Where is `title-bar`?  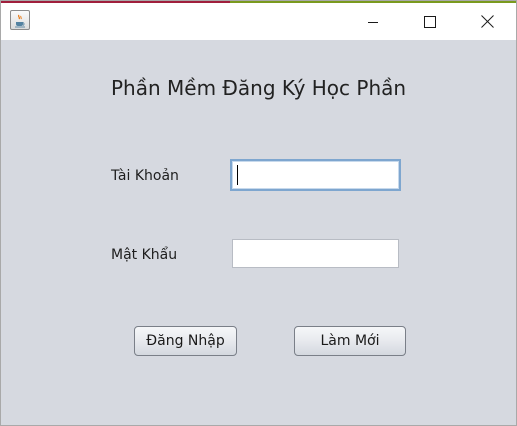 title-bar is located at coordinates (258, 21).